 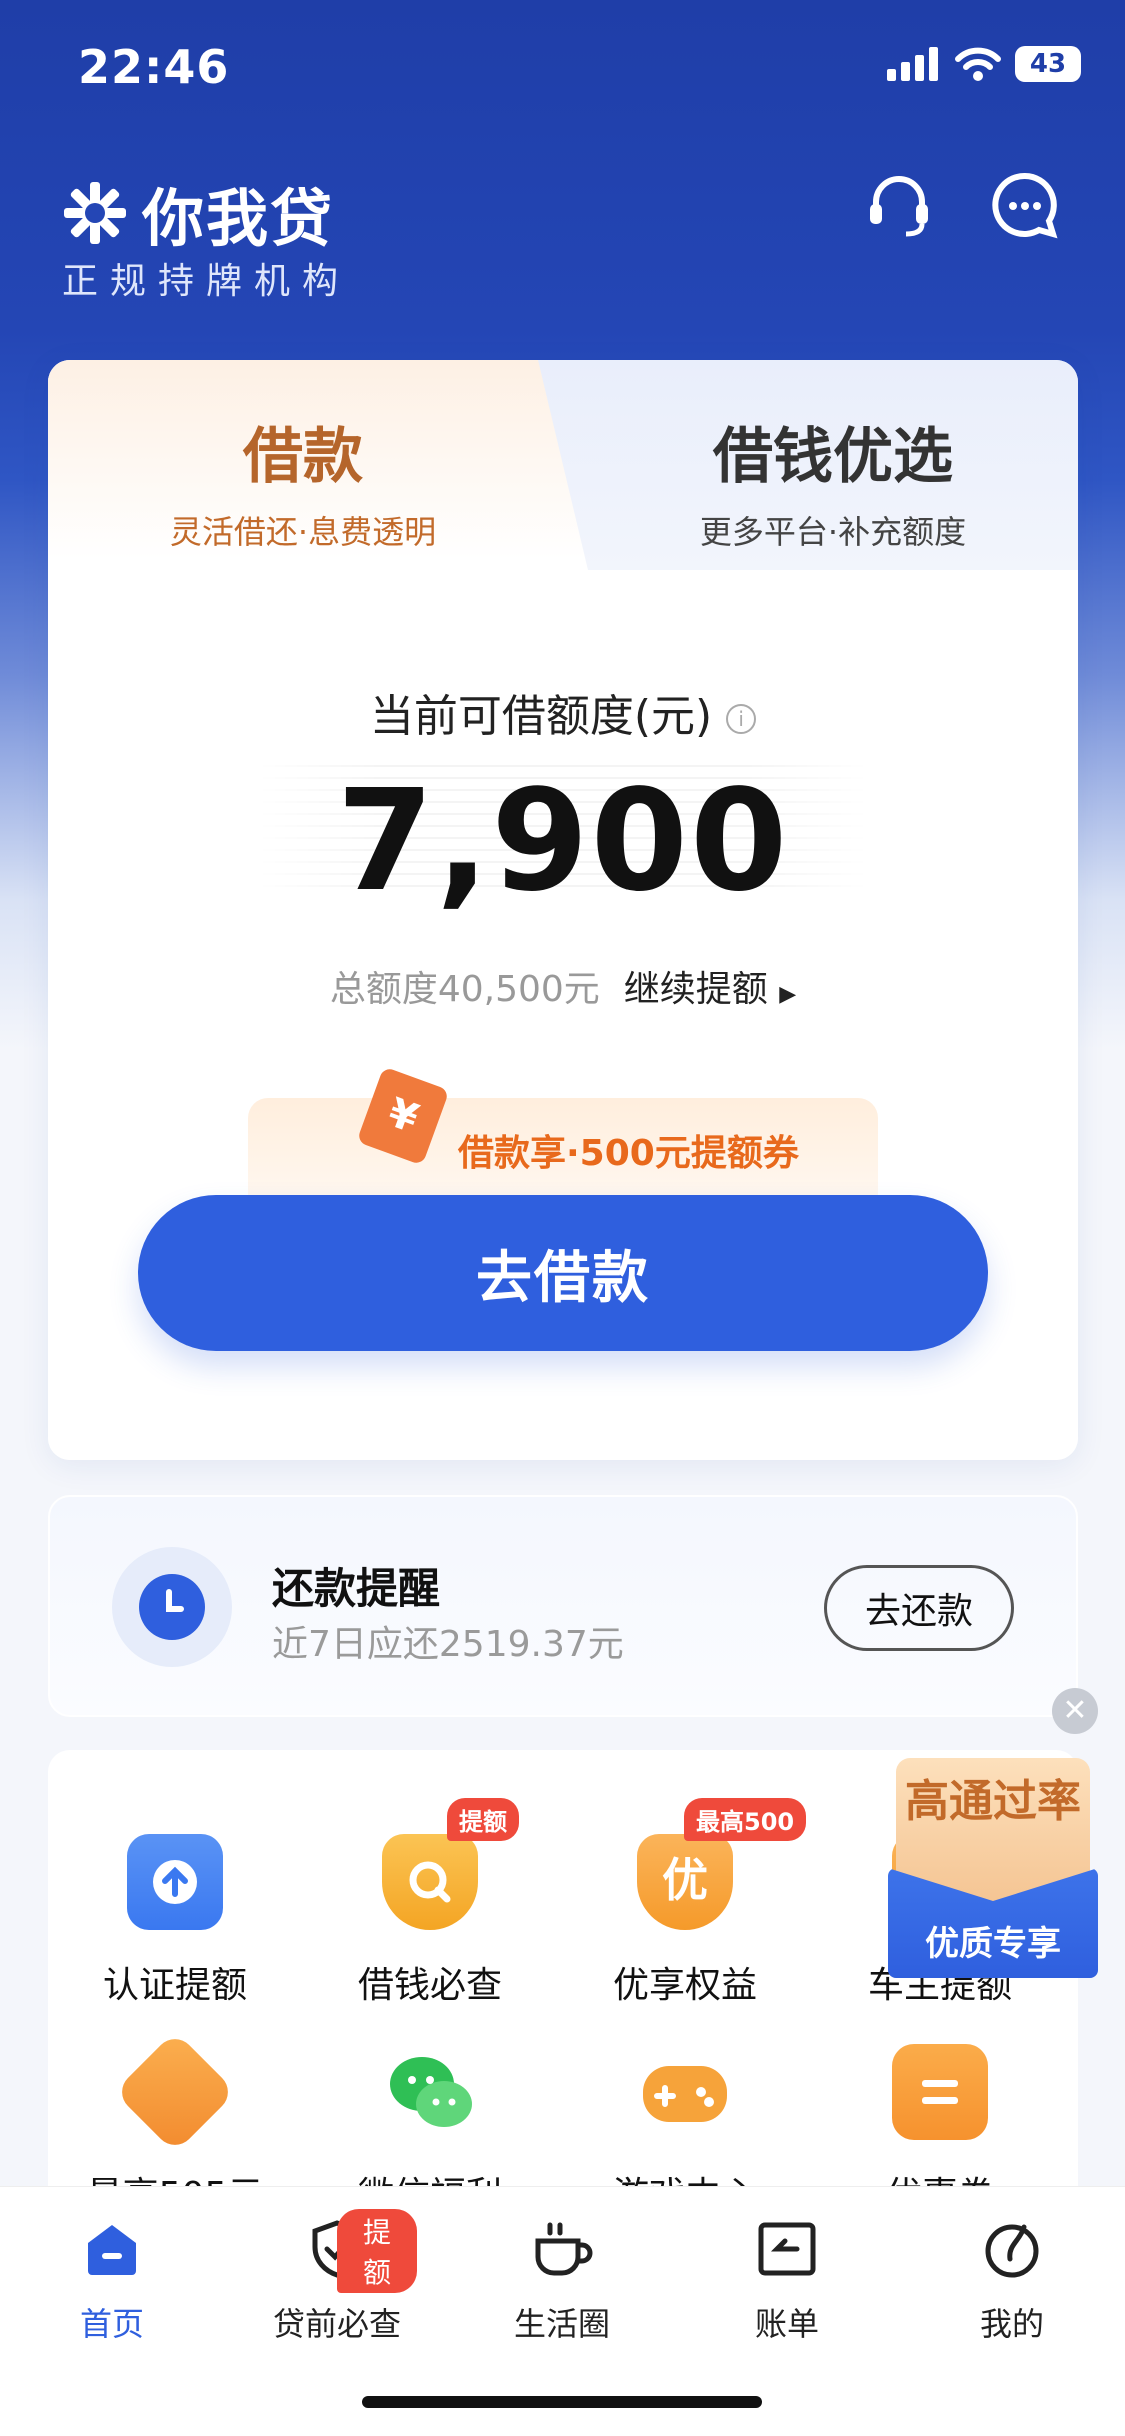 I want to click on borrow-button: 去借款, so click(x=563, y=1273).